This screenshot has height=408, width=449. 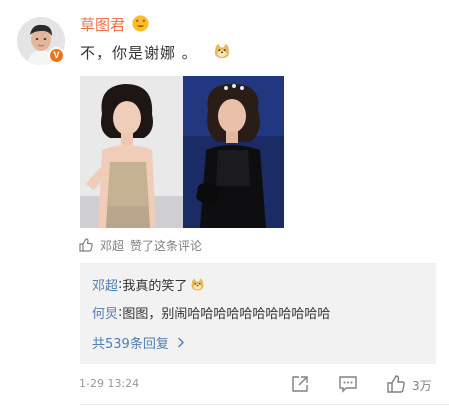 What do you see at coordinates (226, 314) in the screenshot?
I see `reply-text: 图图，别闹哈哈哈哈哈哈哈哈哈哈哈` at bounding box center [226, 314].